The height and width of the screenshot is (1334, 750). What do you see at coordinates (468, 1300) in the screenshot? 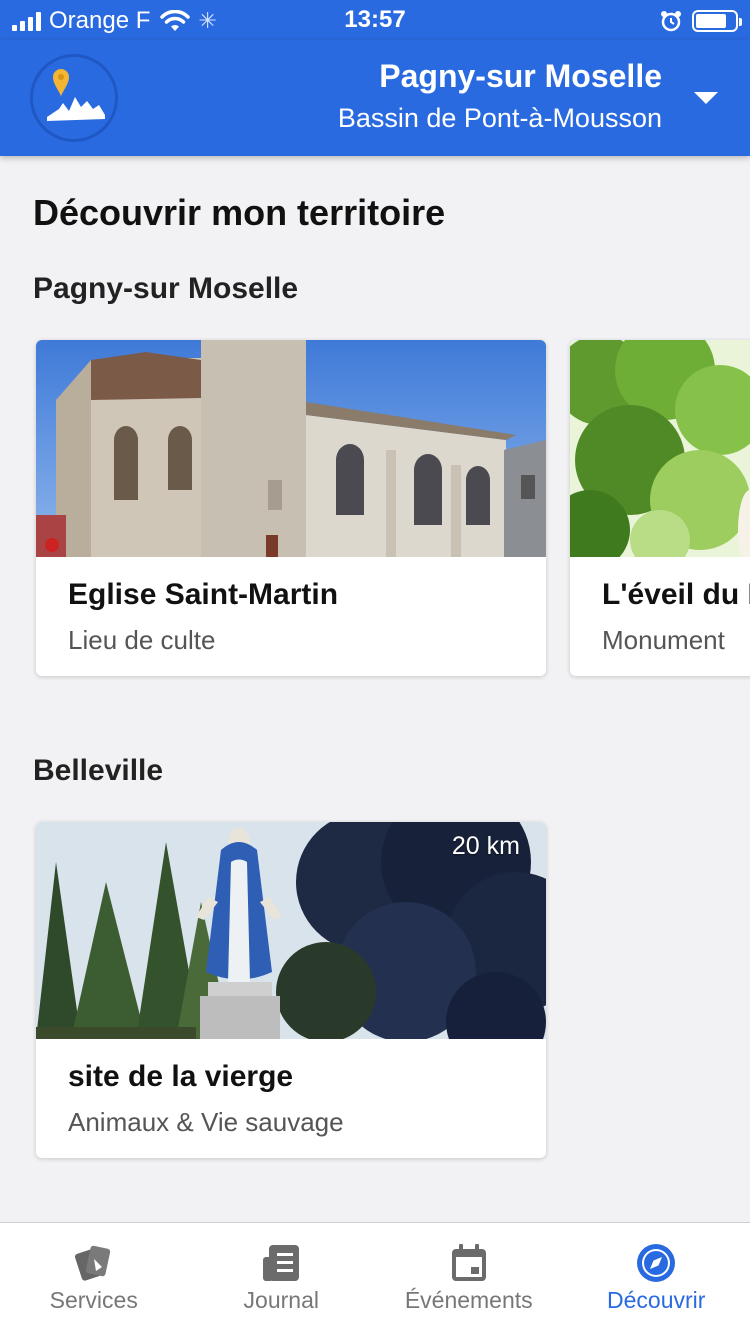
I see `tab-label: Événements` at bounding box center [468, 1300].